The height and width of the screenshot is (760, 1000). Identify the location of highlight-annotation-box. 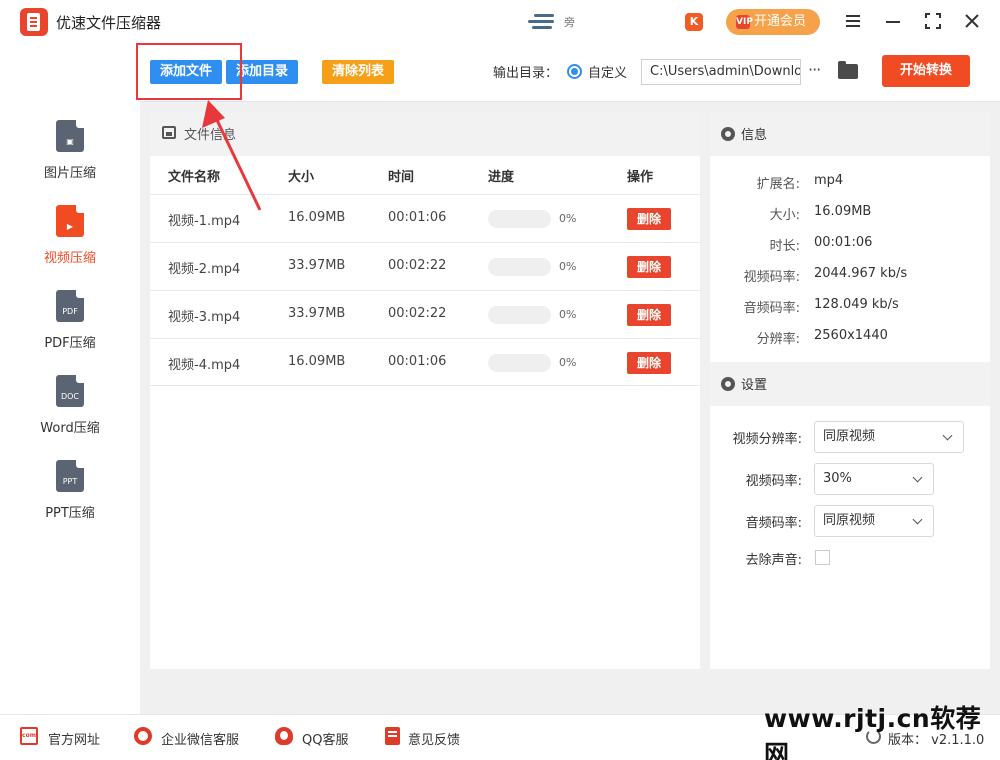
(189, 71).